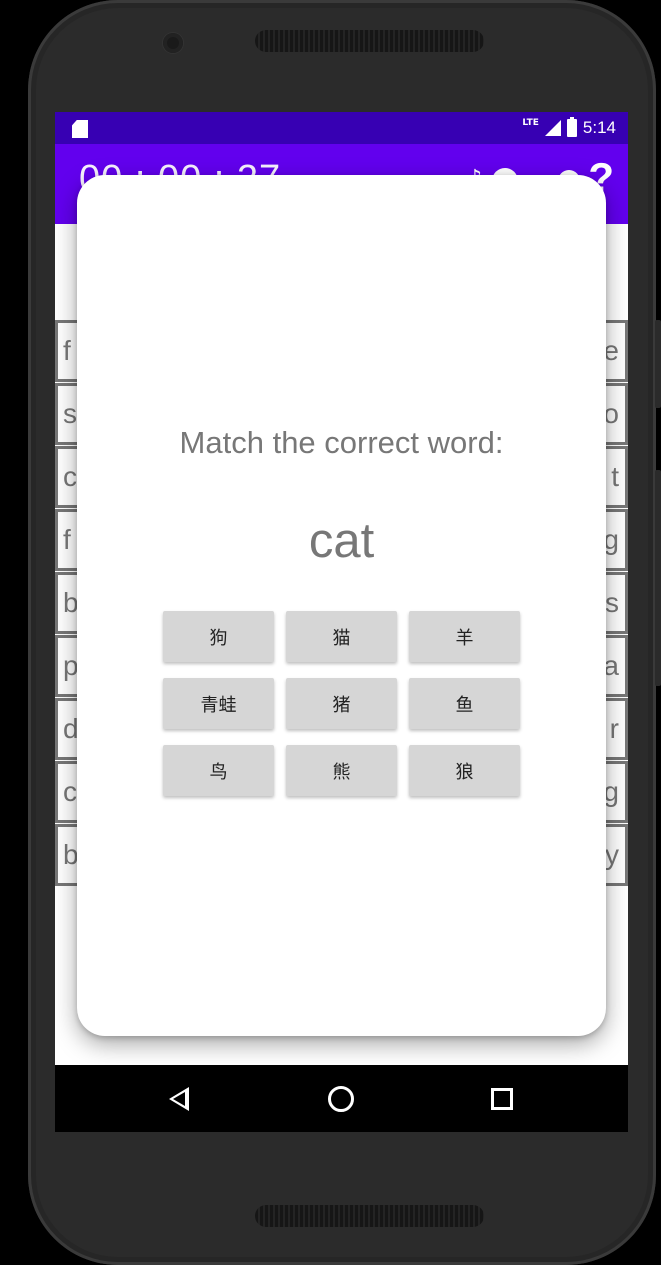 This screenshot has height=1265, width=661. Describe the element at coordinates (614, 728) in the screenshot. I see `word-right: r` at that location.